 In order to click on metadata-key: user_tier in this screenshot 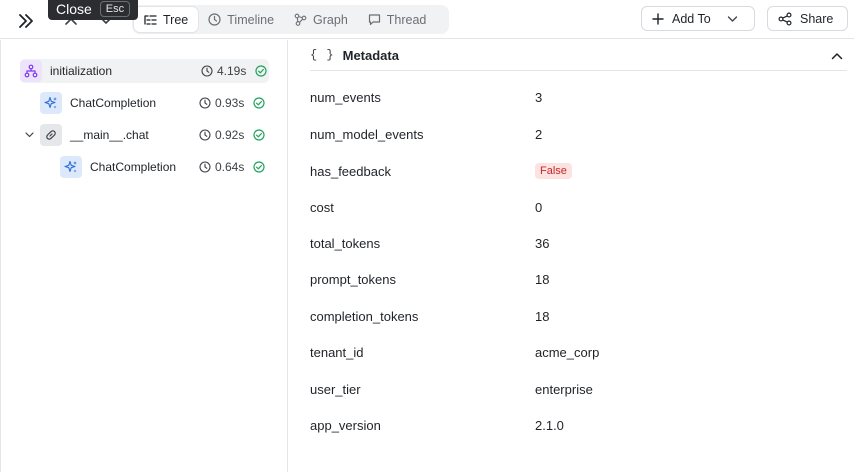, I will do `click(335, 389)`.